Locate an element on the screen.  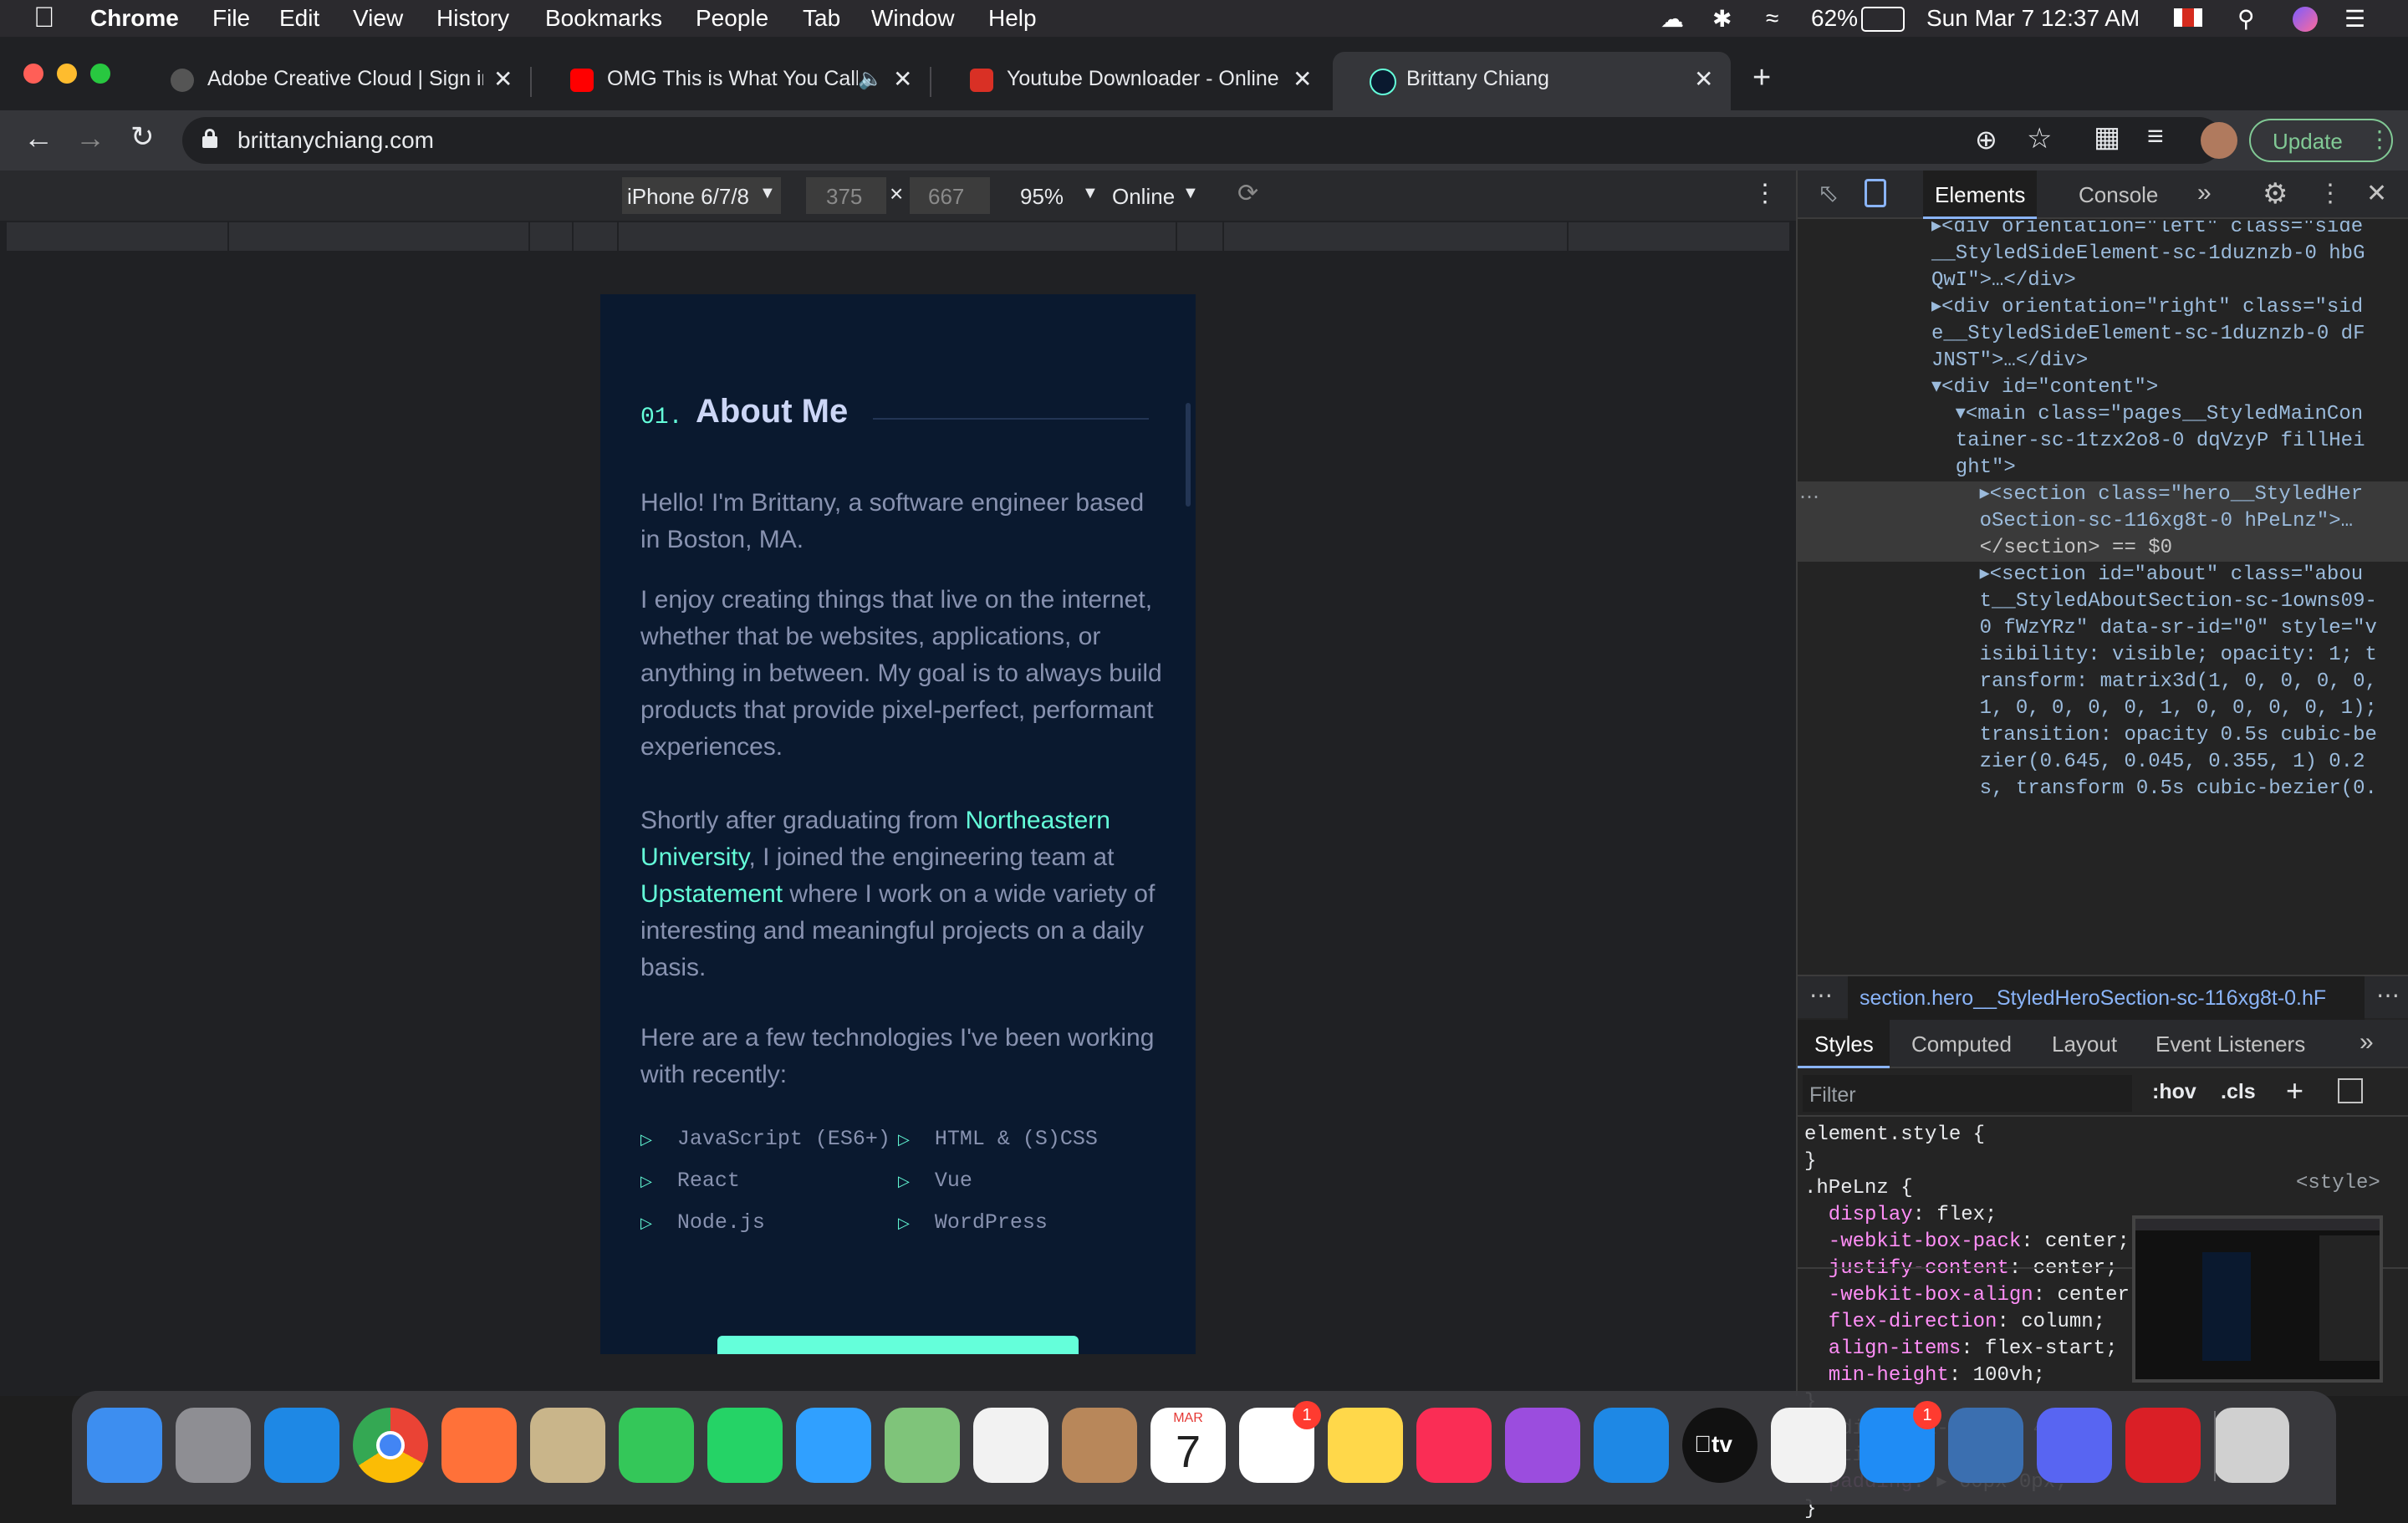
dom-line: QwI">…</div> is located at coordinates (2154, 281).